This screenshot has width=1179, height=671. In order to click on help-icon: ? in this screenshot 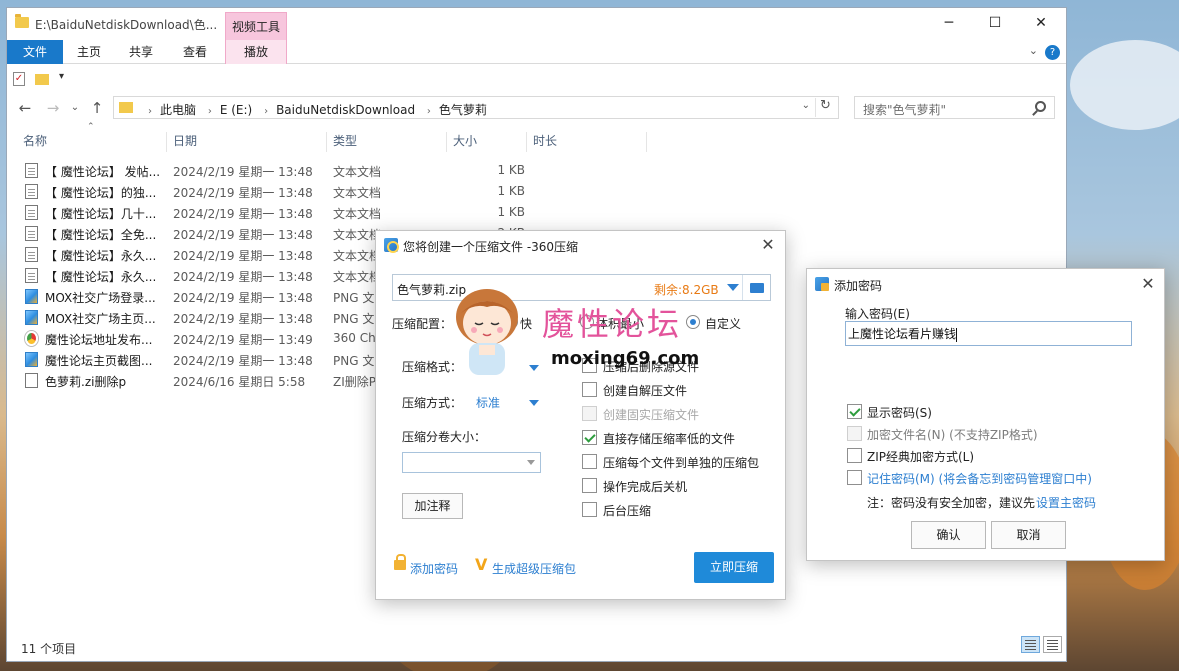, I will do `click(1052, 52)`.